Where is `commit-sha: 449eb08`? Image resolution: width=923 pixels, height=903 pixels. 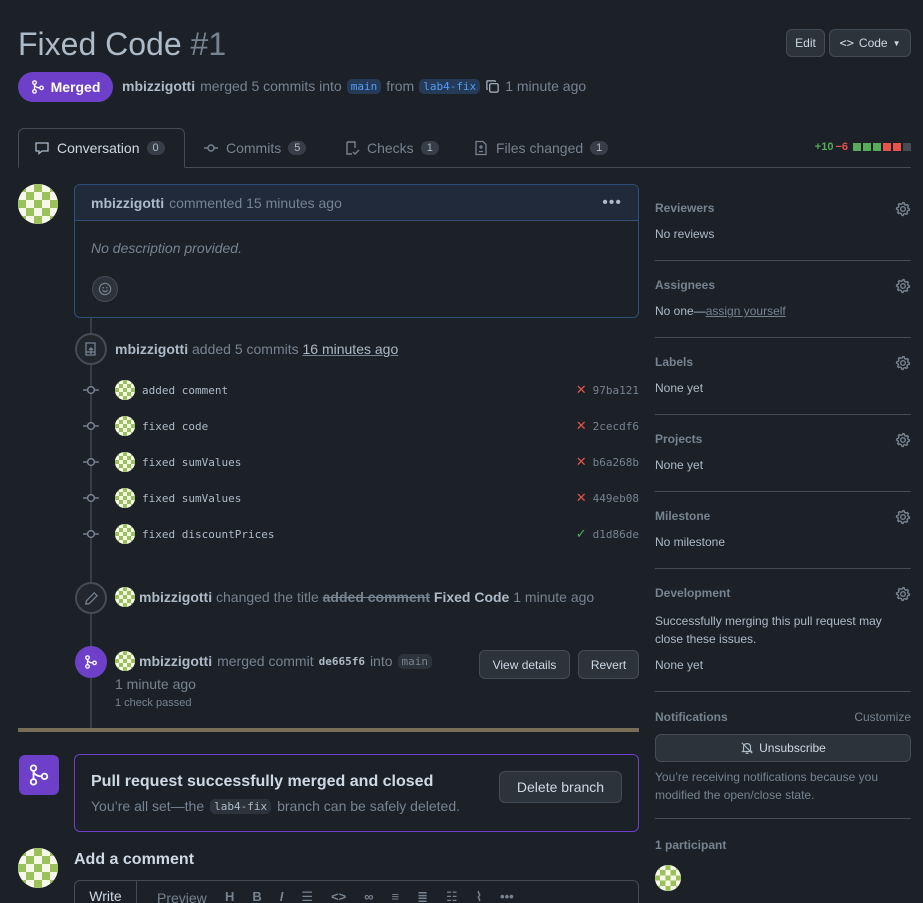
commit-sha: 449eb08 is located at coordinates (616, 498).